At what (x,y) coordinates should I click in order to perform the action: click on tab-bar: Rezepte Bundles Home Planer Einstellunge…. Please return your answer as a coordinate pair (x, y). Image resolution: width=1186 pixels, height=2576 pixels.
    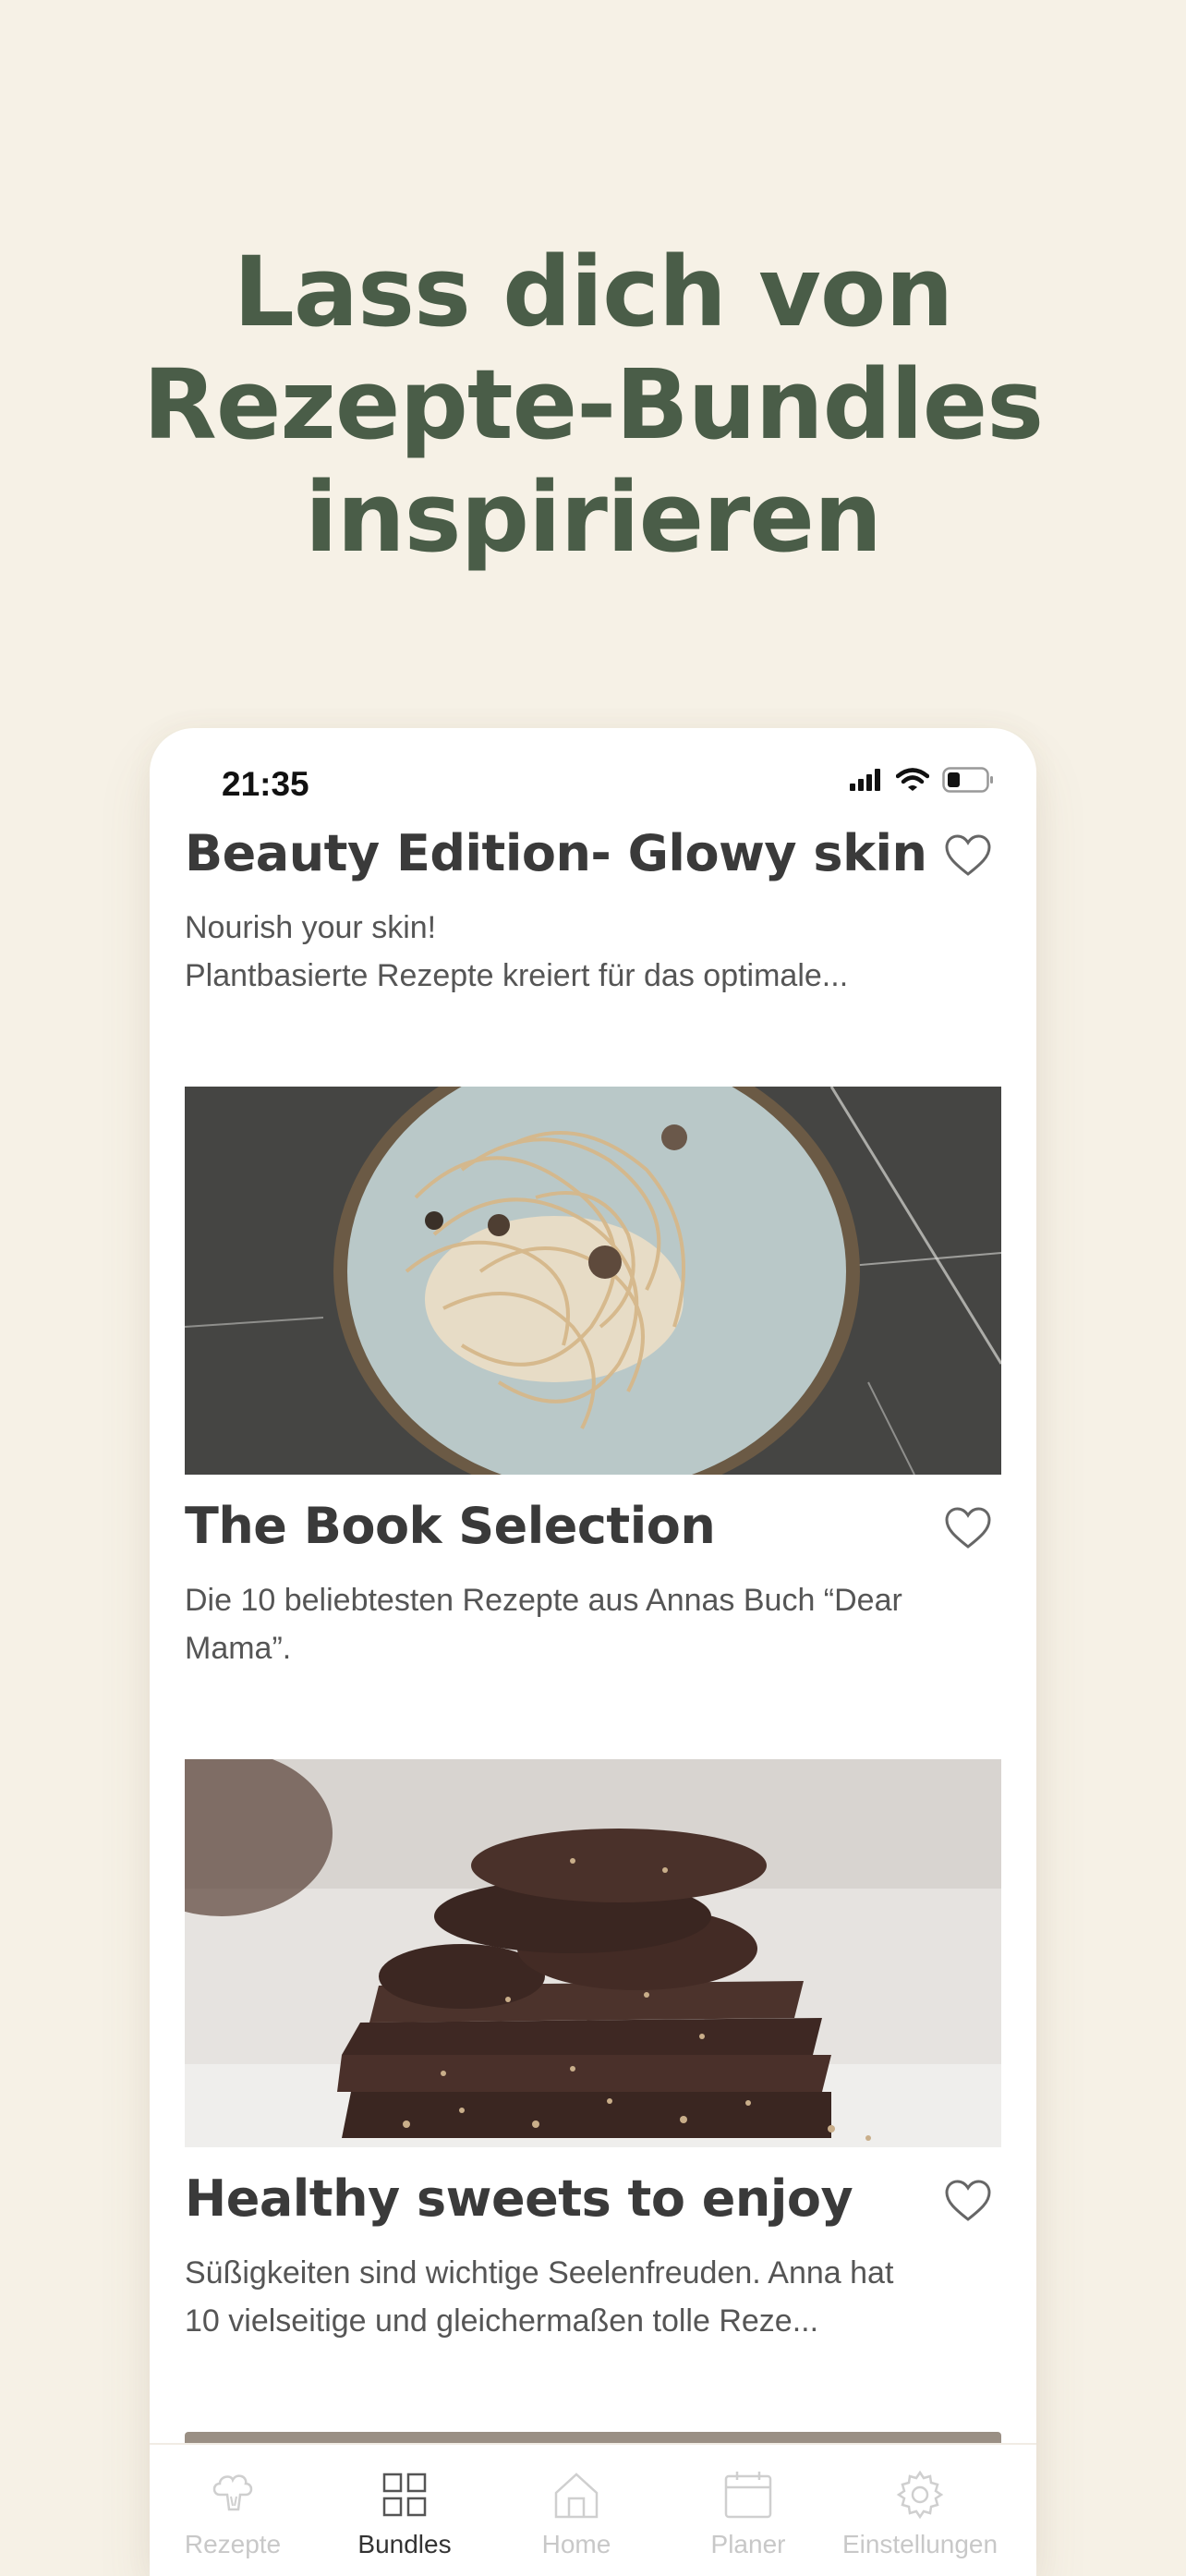
    Looking at the image, I should click on (593, 2509).